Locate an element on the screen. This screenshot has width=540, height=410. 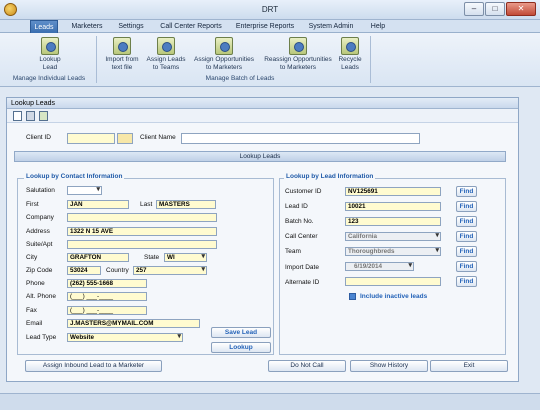
zip-code-input: 53024 is located at coordinates (84, 270).